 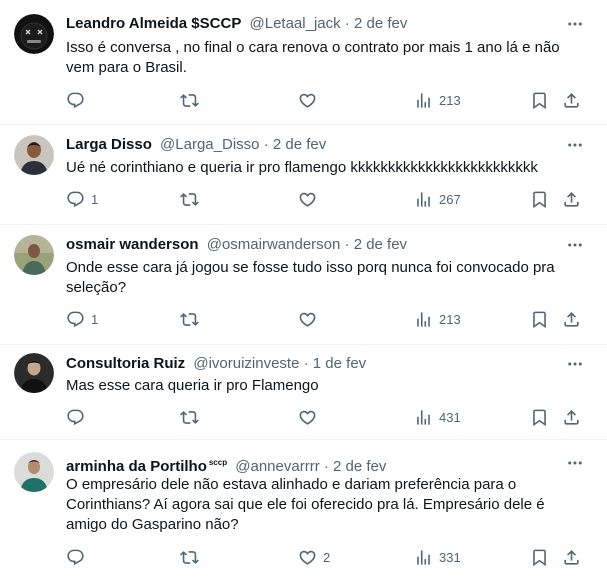 I want to click on author-handle: @ivoruizinveste, so click(x=246, y=363).